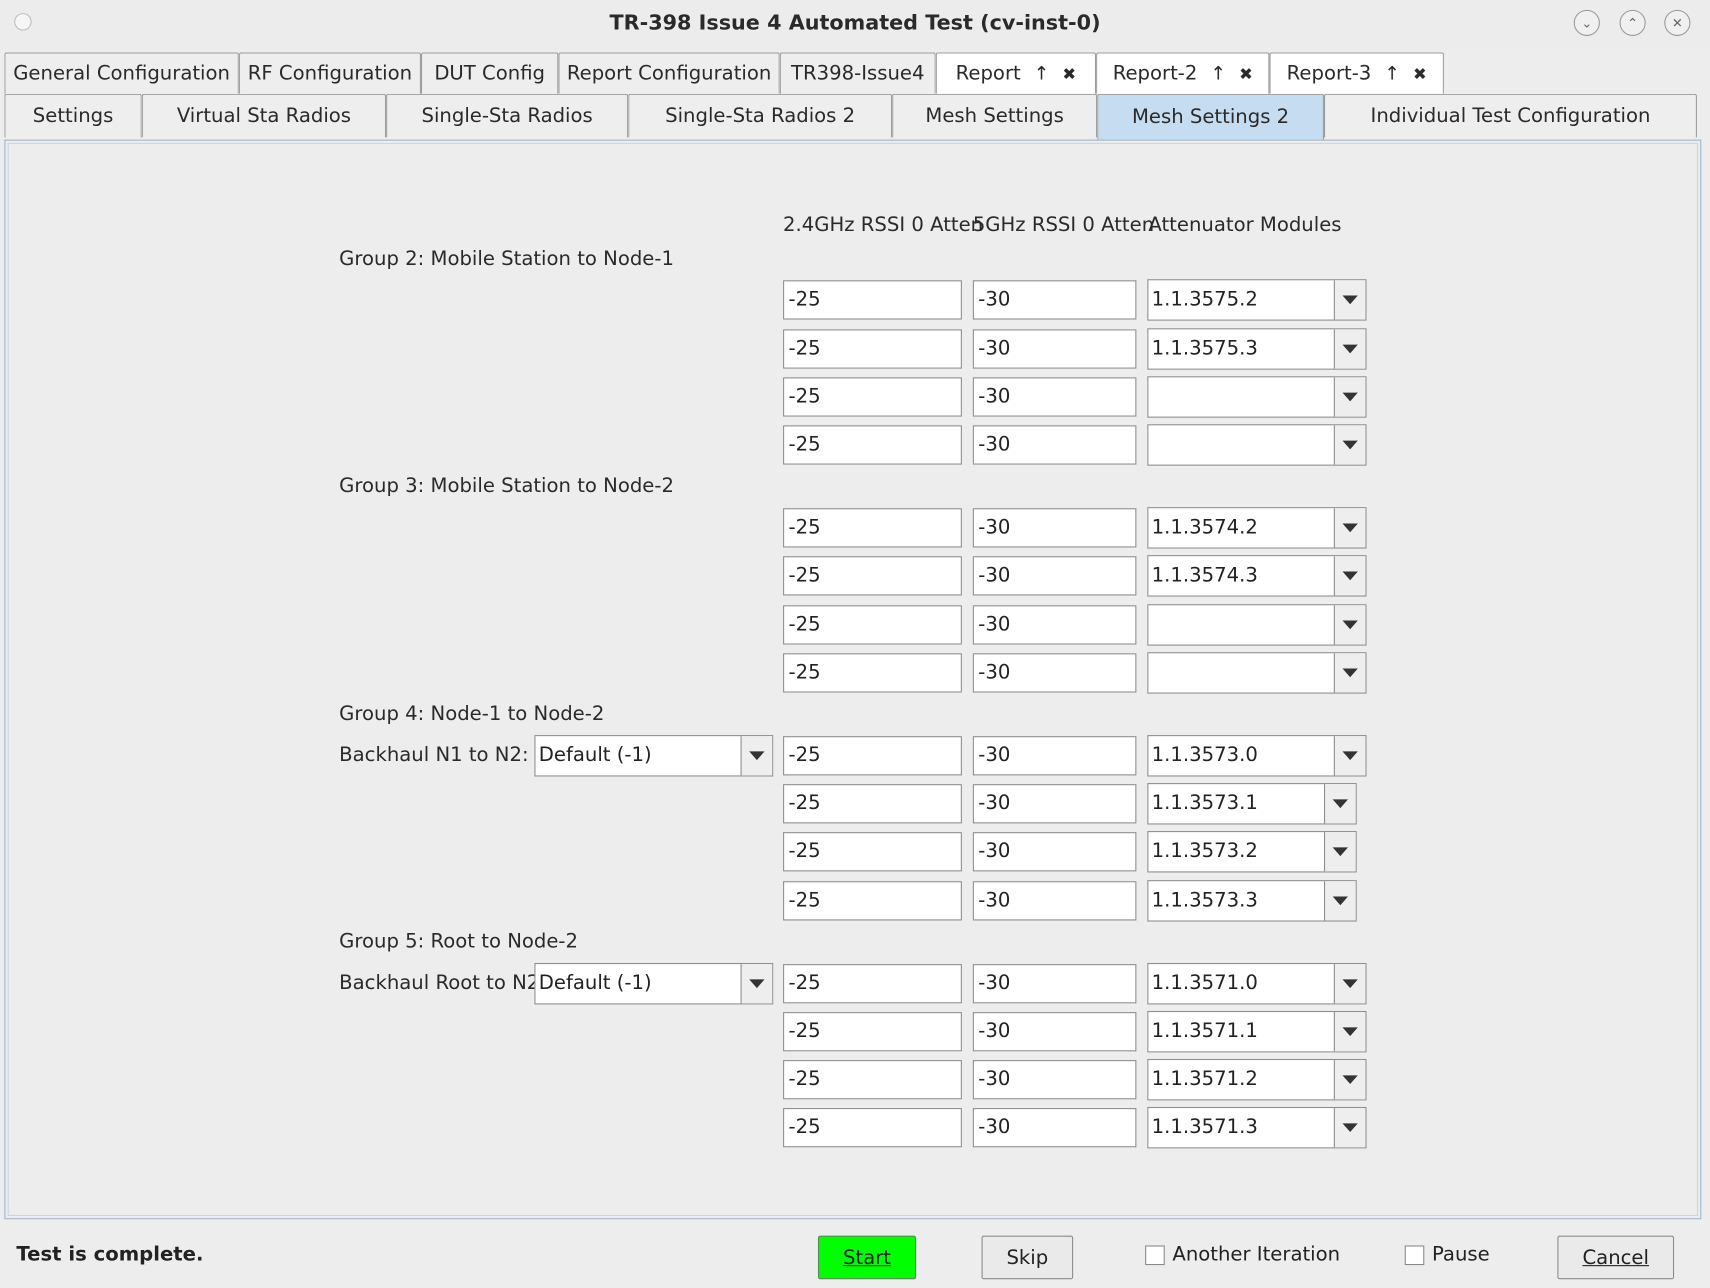 The height and width of the screenshot is (1288, 1710). I want to click on tab-report: Report ↑ ✖, so click(1016, 73).